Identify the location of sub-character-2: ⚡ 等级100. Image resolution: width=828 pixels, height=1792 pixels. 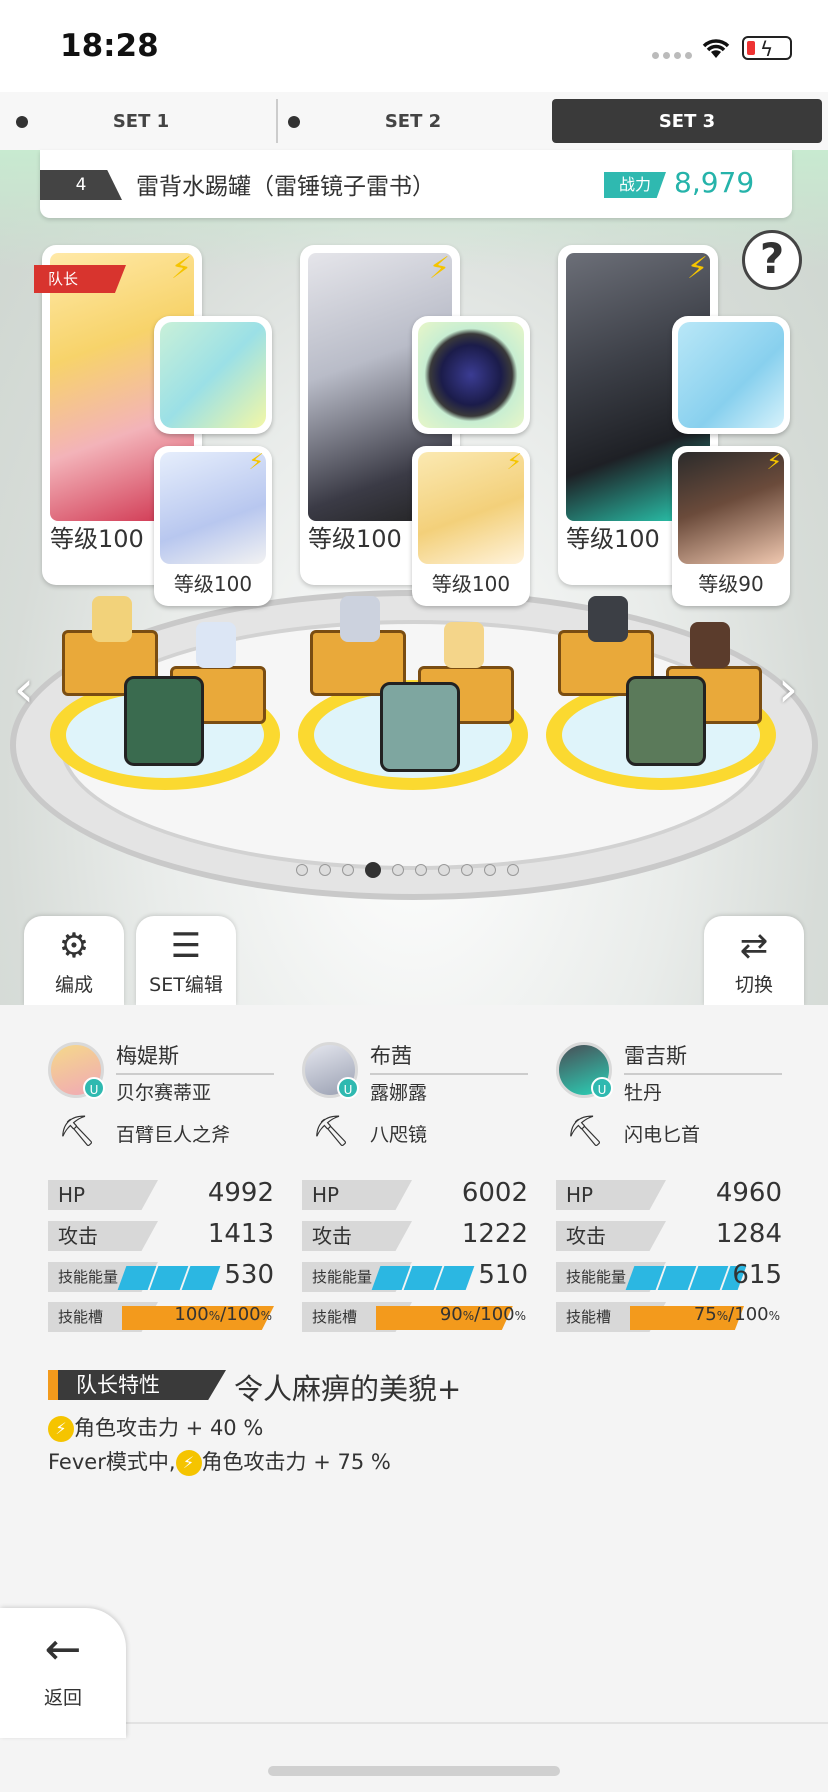
(471, 526).